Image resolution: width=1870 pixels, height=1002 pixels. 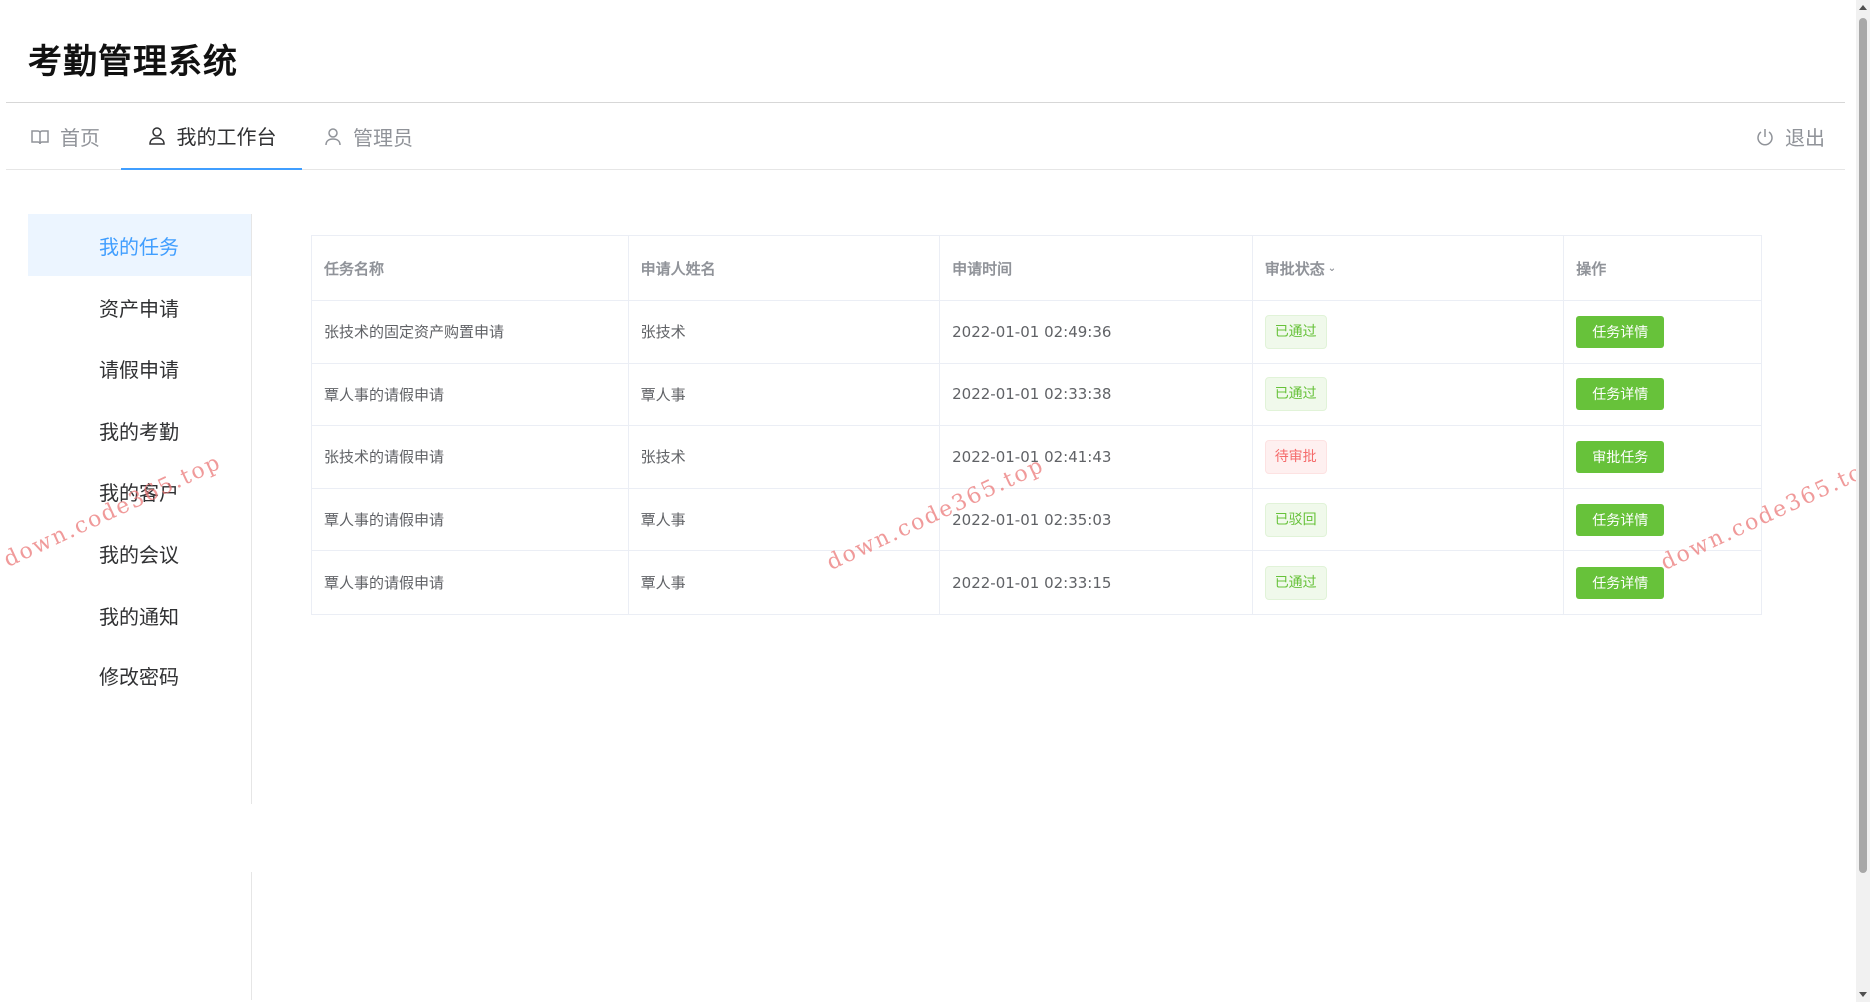 I want to click on task-name-cell: 张技术的请假申请, so click(x=470, y=457).